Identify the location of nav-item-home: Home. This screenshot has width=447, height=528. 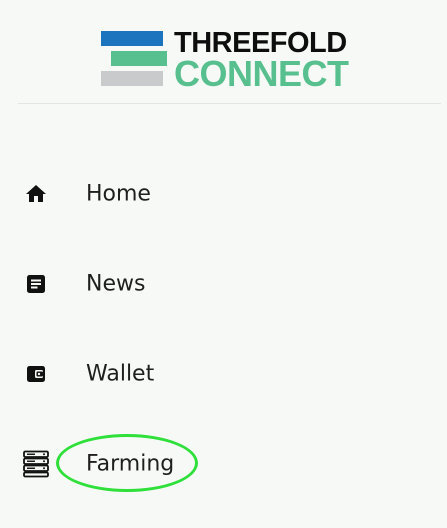
(223, 194).